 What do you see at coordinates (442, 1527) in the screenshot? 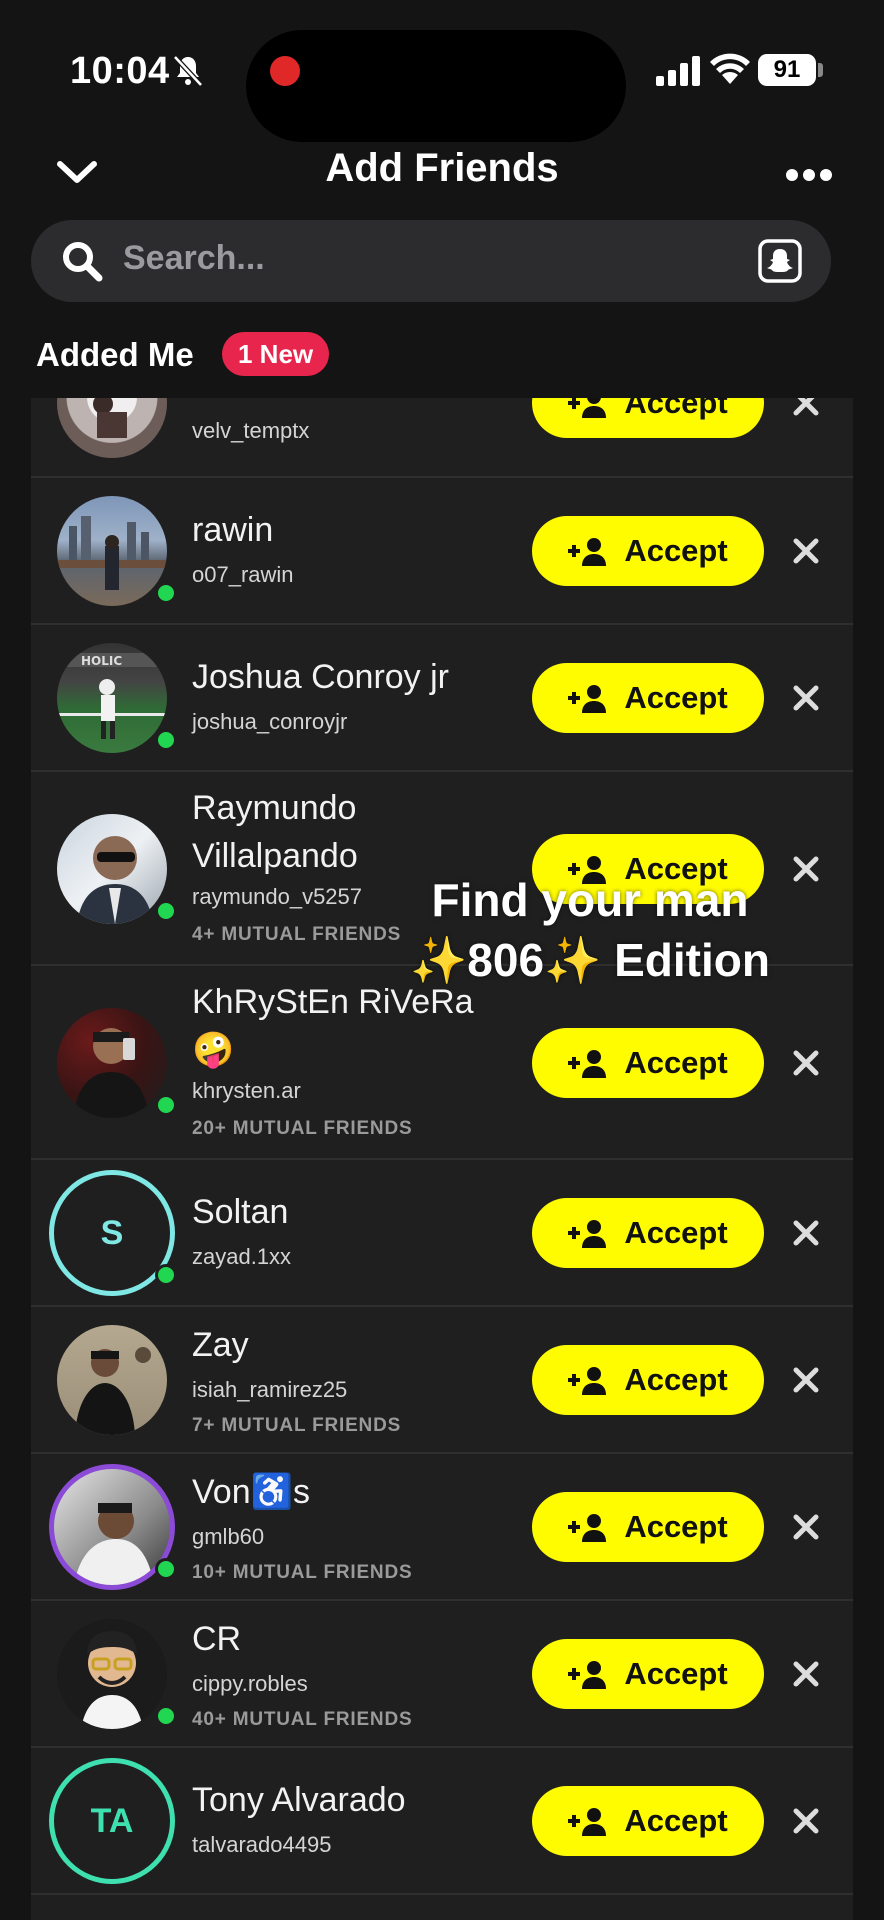
I see `list-item: Von♿️s gmlb60 10+ MUTUAL FRIENDS Accept` at bounding box center [442, 1527].